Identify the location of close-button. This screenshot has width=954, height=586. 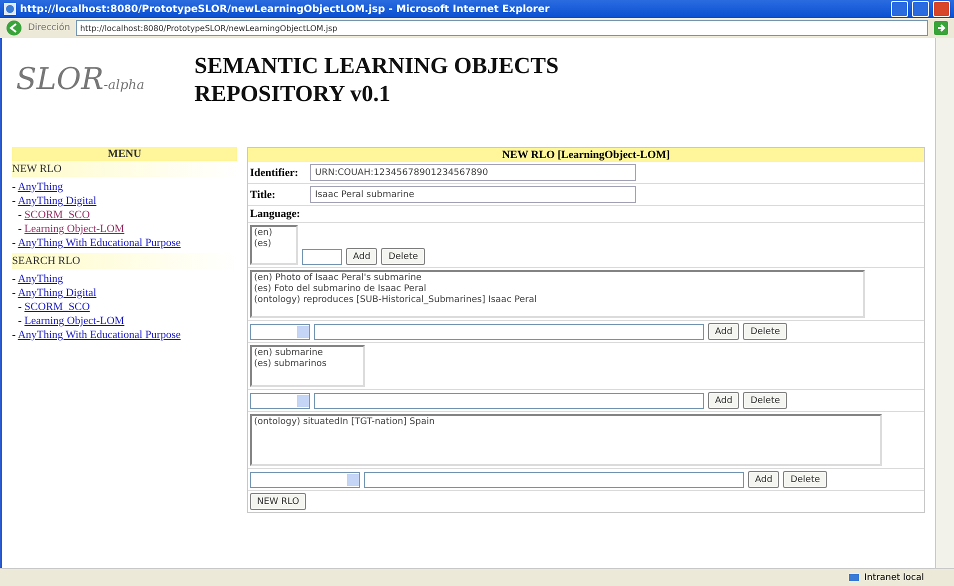
(941, 9).